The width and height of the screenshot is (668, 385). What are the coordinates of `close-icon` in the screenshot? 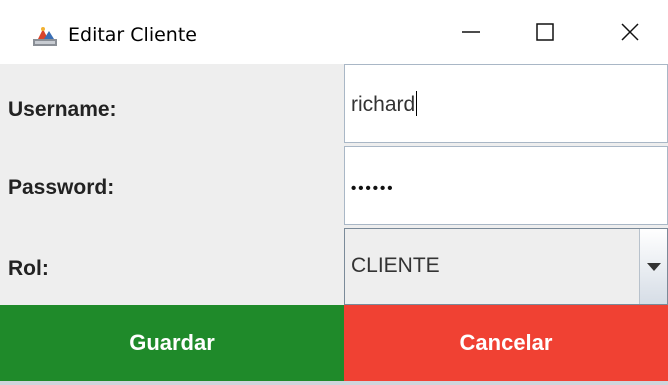 It's located at (630, 32).